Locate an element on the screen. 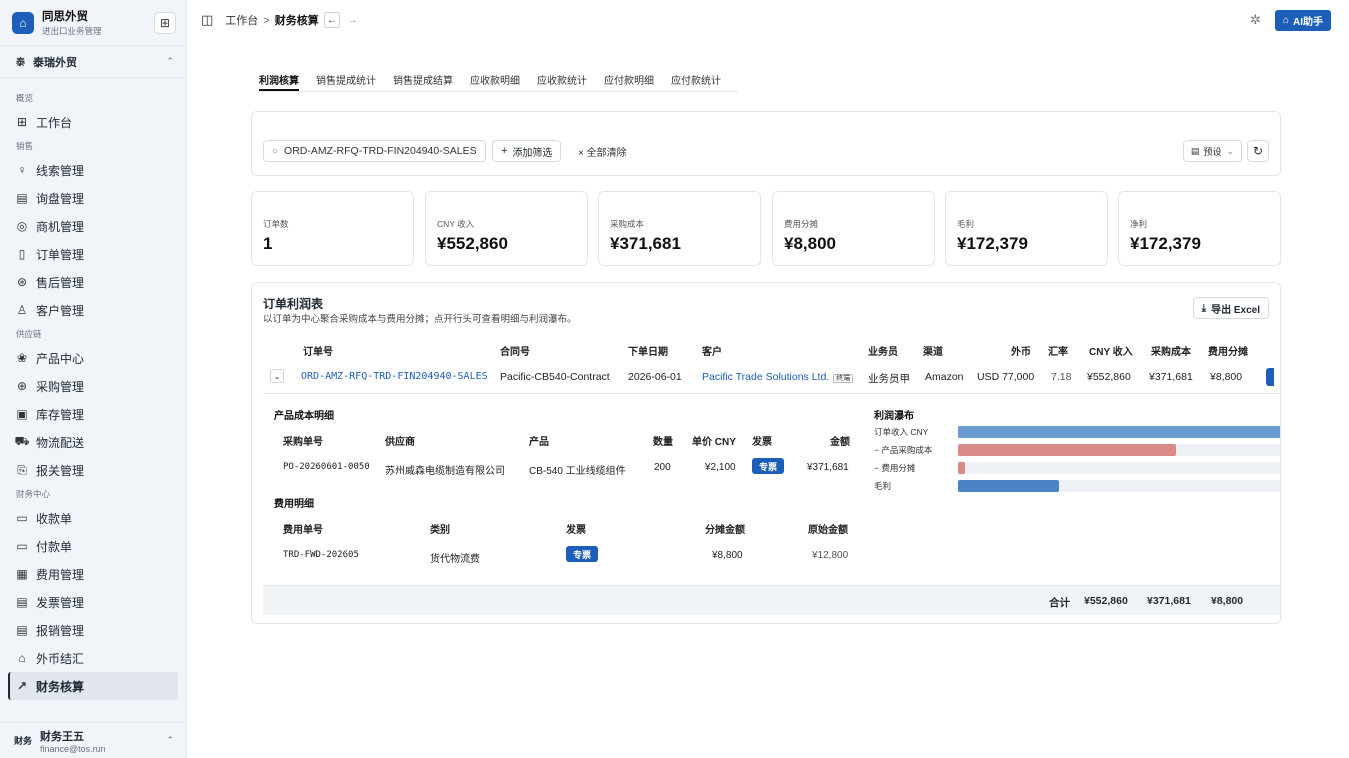 Image resolution: width=1349 pixels, height=758 pixels. col-customer: 客户 is located at coordinates (712, 350).